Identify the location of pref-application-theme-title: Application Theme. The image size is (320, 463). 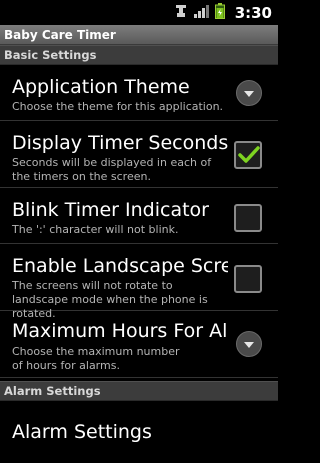
(101, 87).